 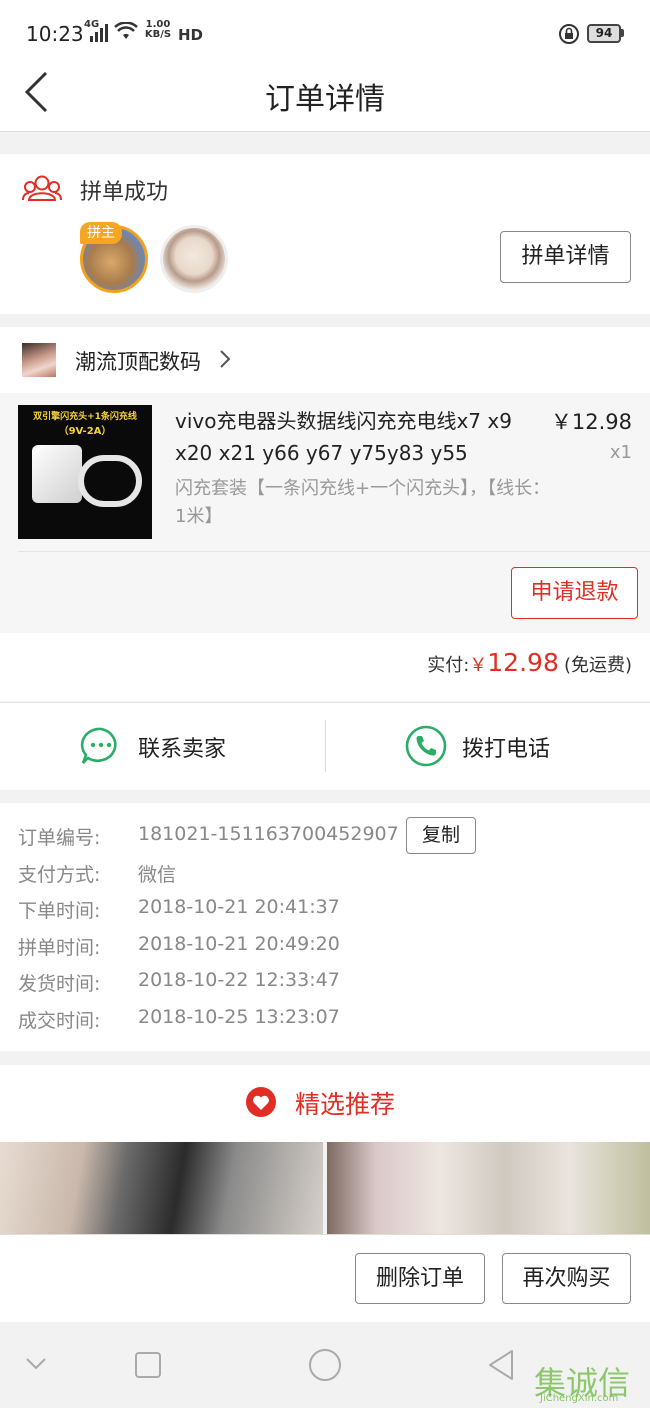 I want to click on group-time-value: 2018-10-21 20:49:20, so click(x=239, y=944).